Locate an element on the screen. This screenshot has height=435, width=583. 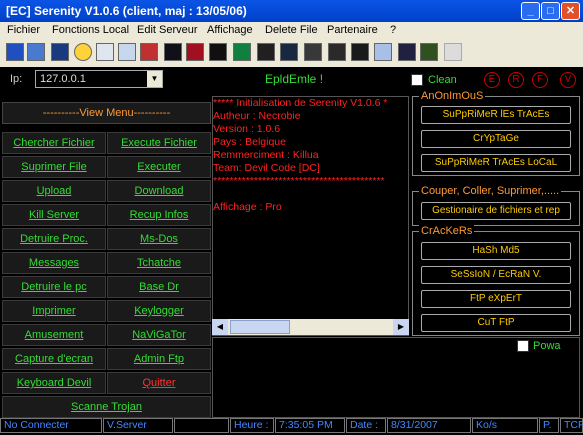
v-button: V is located at coordinates (568, 80).